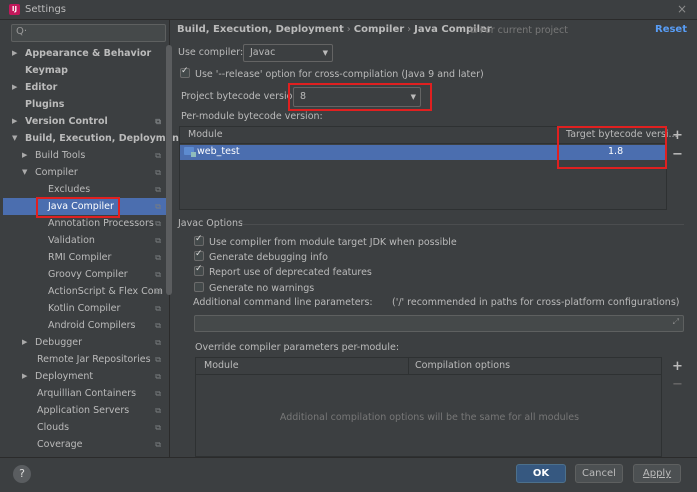  I want to click on bytecode-version-label: Project bytecode version:, so click(241, 96).